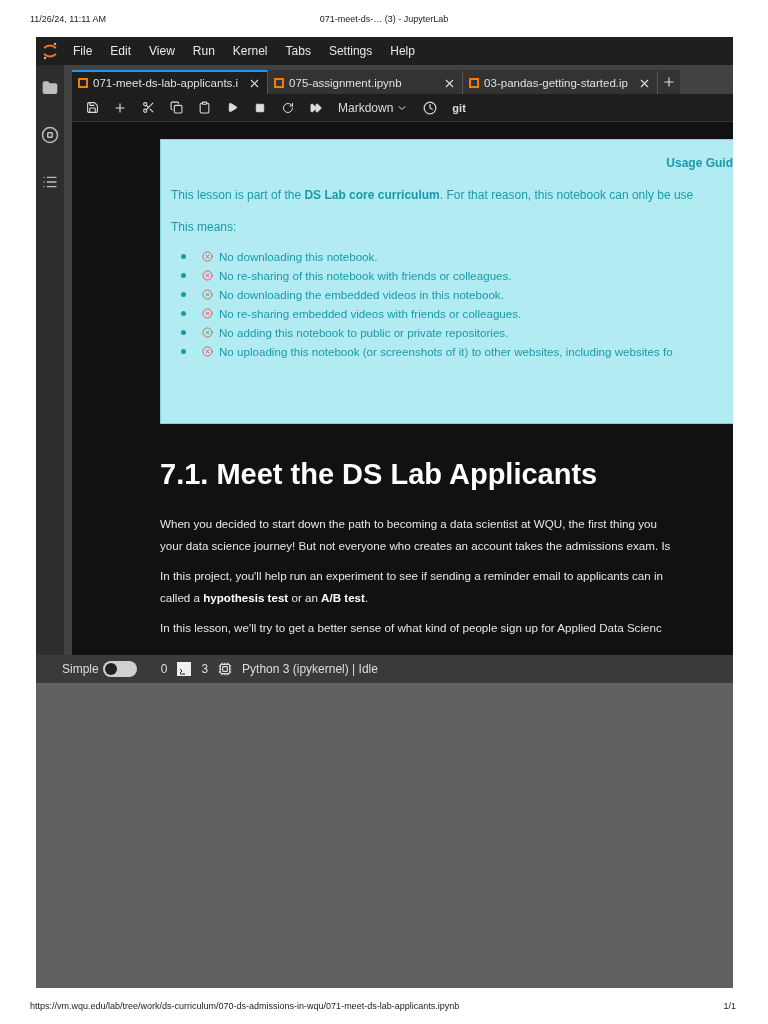 The height and width of the screenshot is (1024, 768). Describe the element at coordinates (409, 524) in the screenshot. I see `paragraph-text: When you decided to start down the path to becoming a data scientist at WQU, the first thing you` at that location.